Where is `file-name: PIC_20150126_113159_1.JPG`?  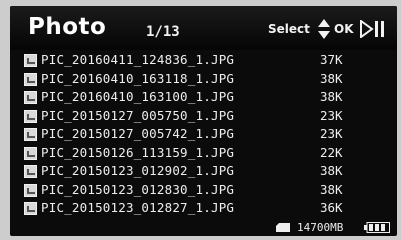 file-name: PIC_20150126_113159_1.JPG is located at coordinates (138, 152).